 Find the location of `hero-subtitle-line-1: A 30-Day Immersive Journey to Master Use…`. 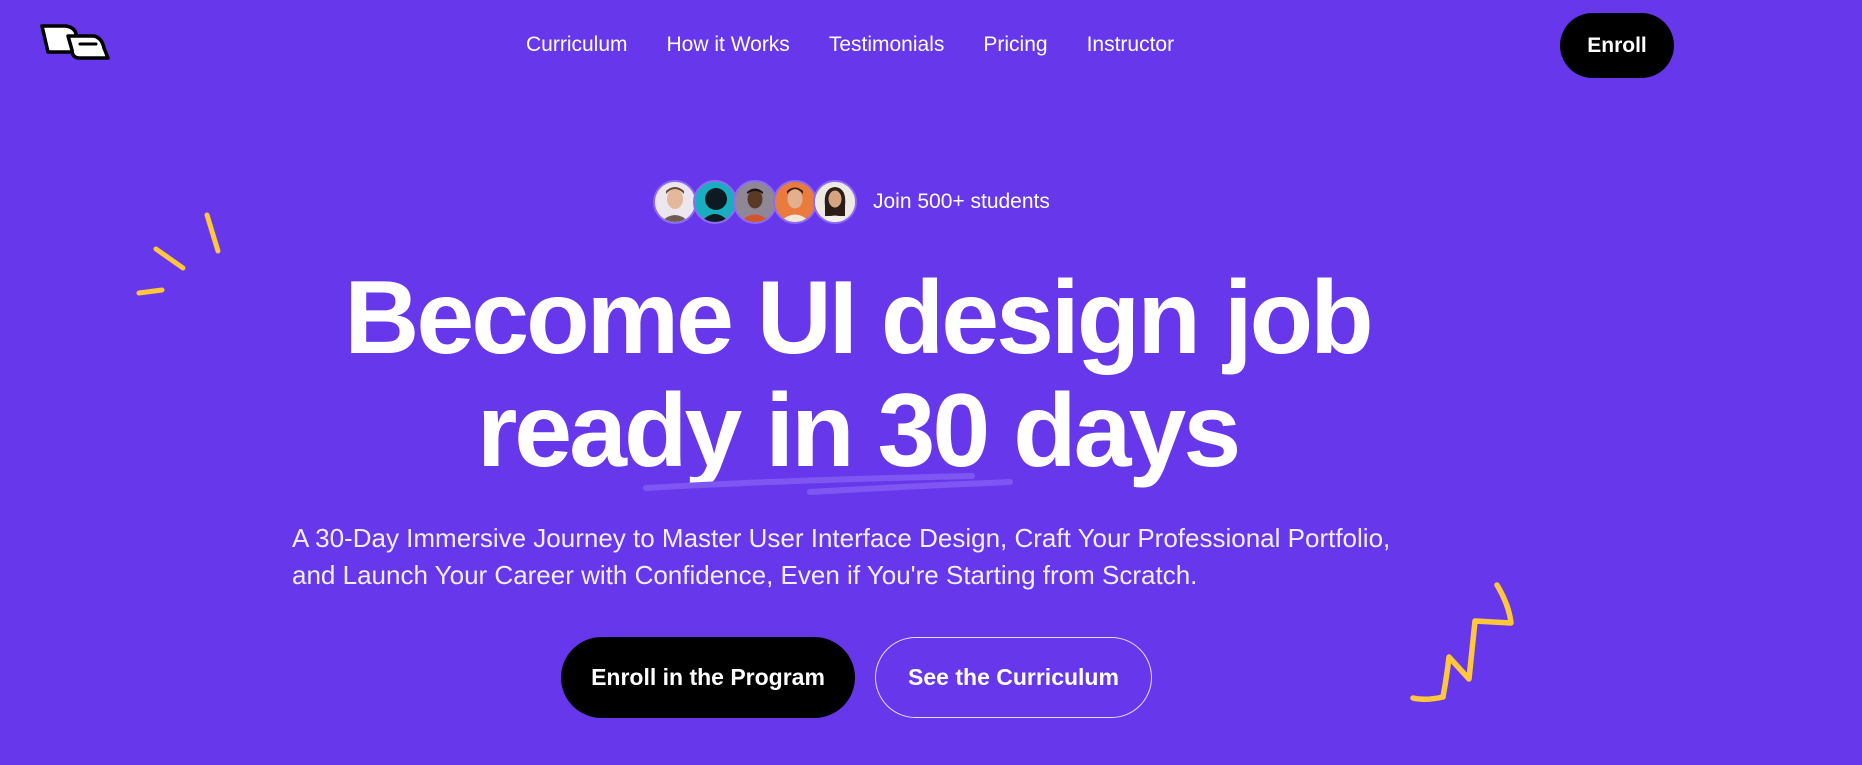

hero-subtitle-line-1: A 30-Day Immersive Journey to Master Use… is located at coordinates (841, 538).